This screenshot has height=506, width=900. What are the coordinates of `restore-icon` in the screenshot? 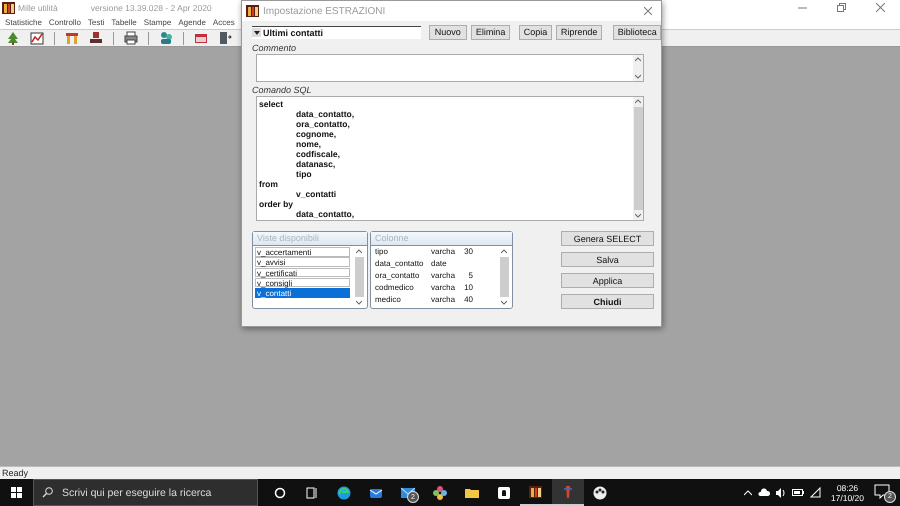 It's located at (841, 7).